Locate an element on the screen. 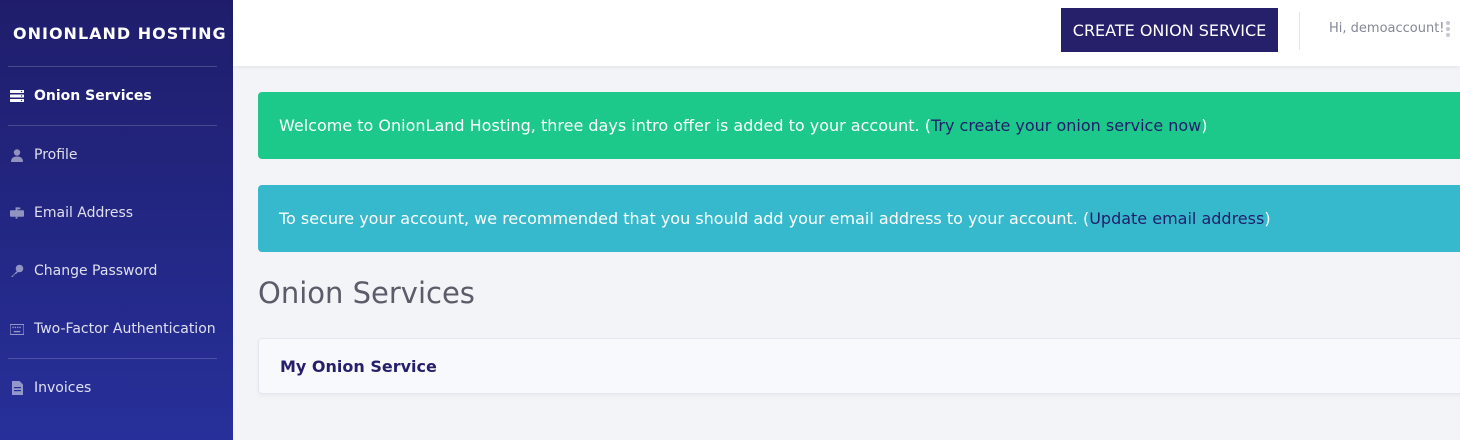 The width and height of the screenshot is (1460, 440). create-onion-service-button: CREATE ONION SERVICE is located at coordinates (1169, 30).